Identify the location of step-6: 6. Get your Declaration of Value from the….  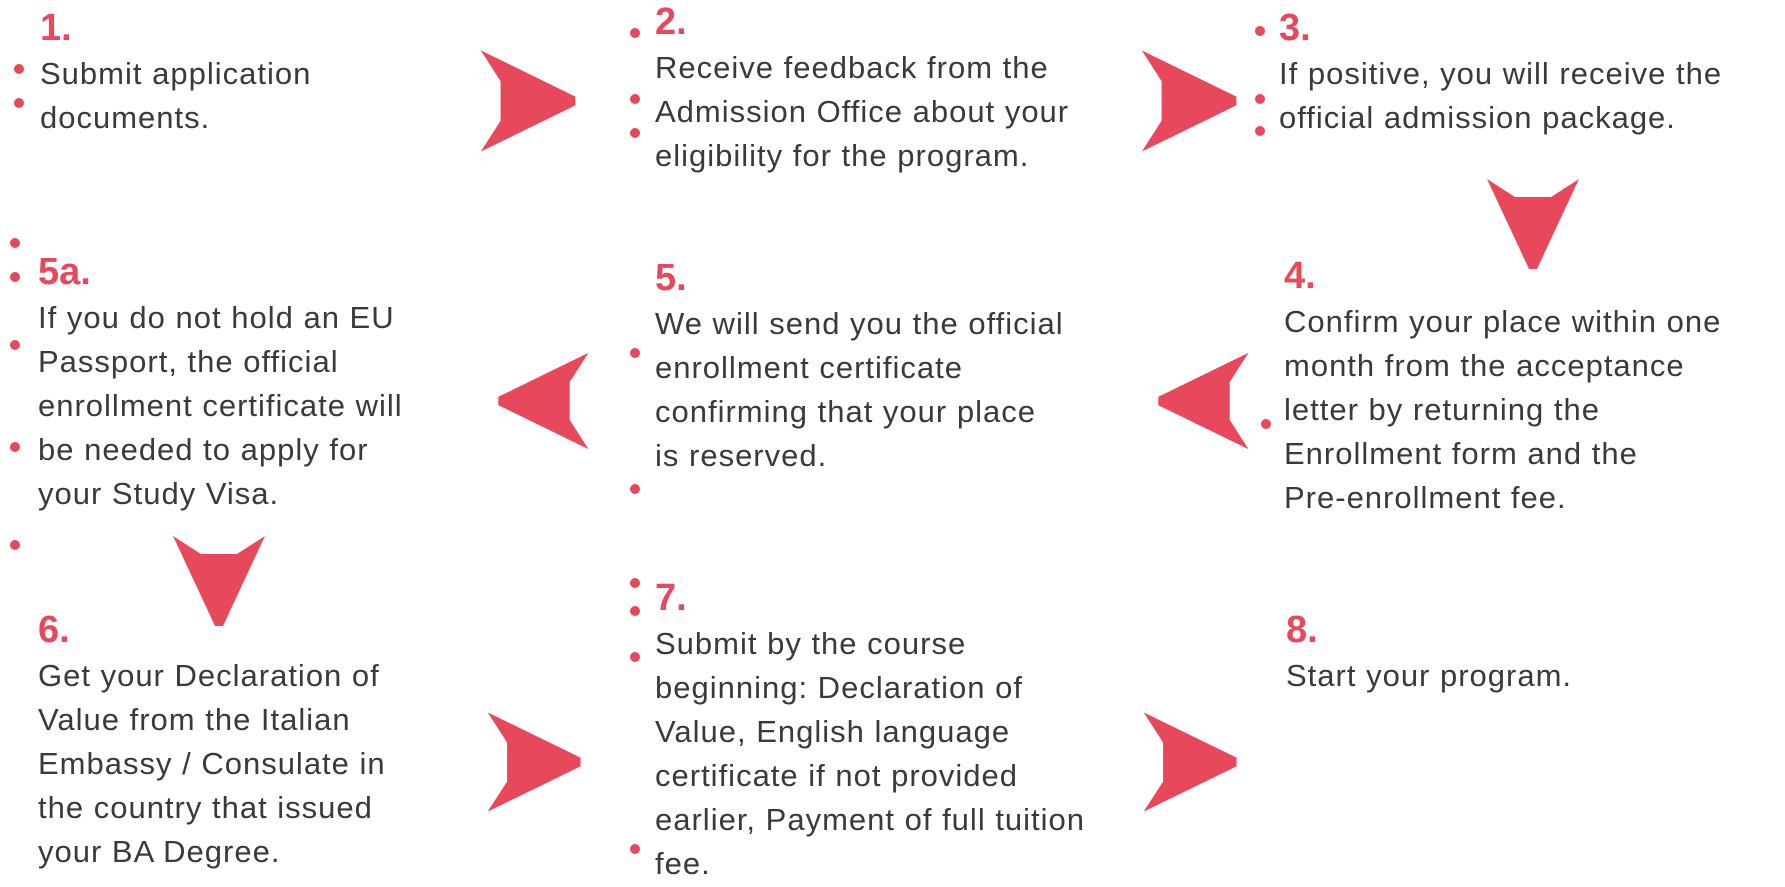
(258, 742).